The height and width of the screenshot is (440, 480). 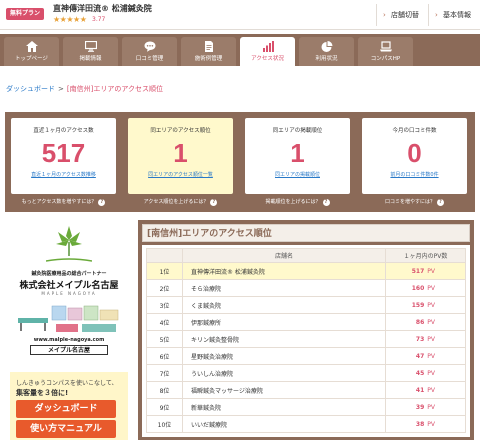 What do you see at coordinates (164, 407) in the screenshot?
I see `rank-cell: 9位` at bounding box center [164, 407].